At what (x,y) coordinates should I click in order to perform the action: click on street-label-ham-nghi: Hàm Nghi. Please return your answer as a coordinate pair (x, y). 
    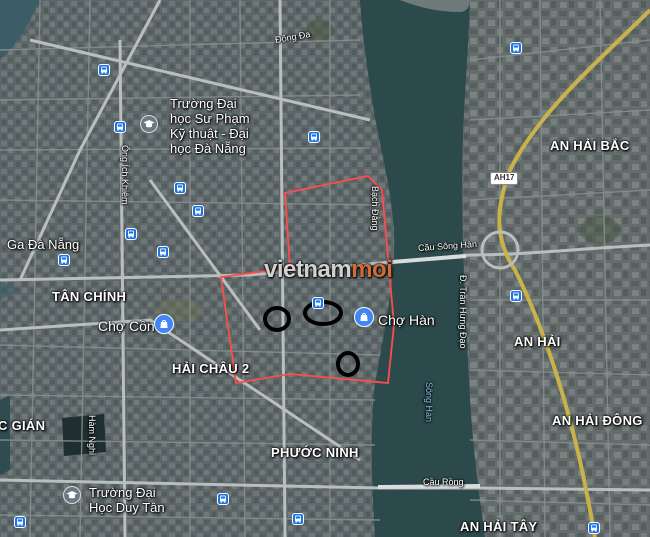
    Looking at the image, I should click on (92, 435).